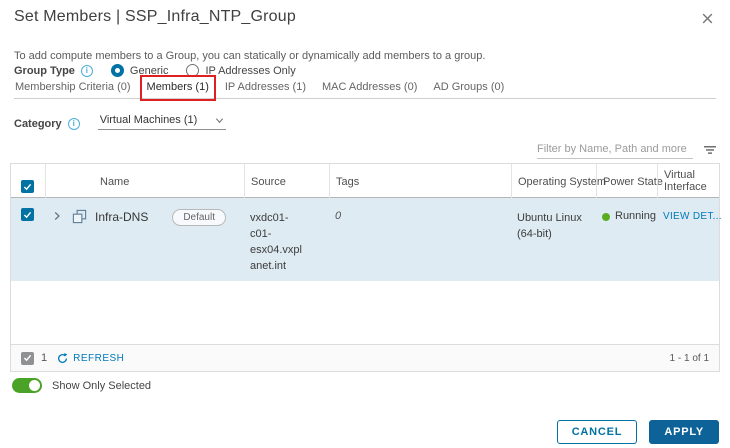  Describe the element at coordinates (338, 216) in the screenshot. I see `tags-cell: 0` at that location.